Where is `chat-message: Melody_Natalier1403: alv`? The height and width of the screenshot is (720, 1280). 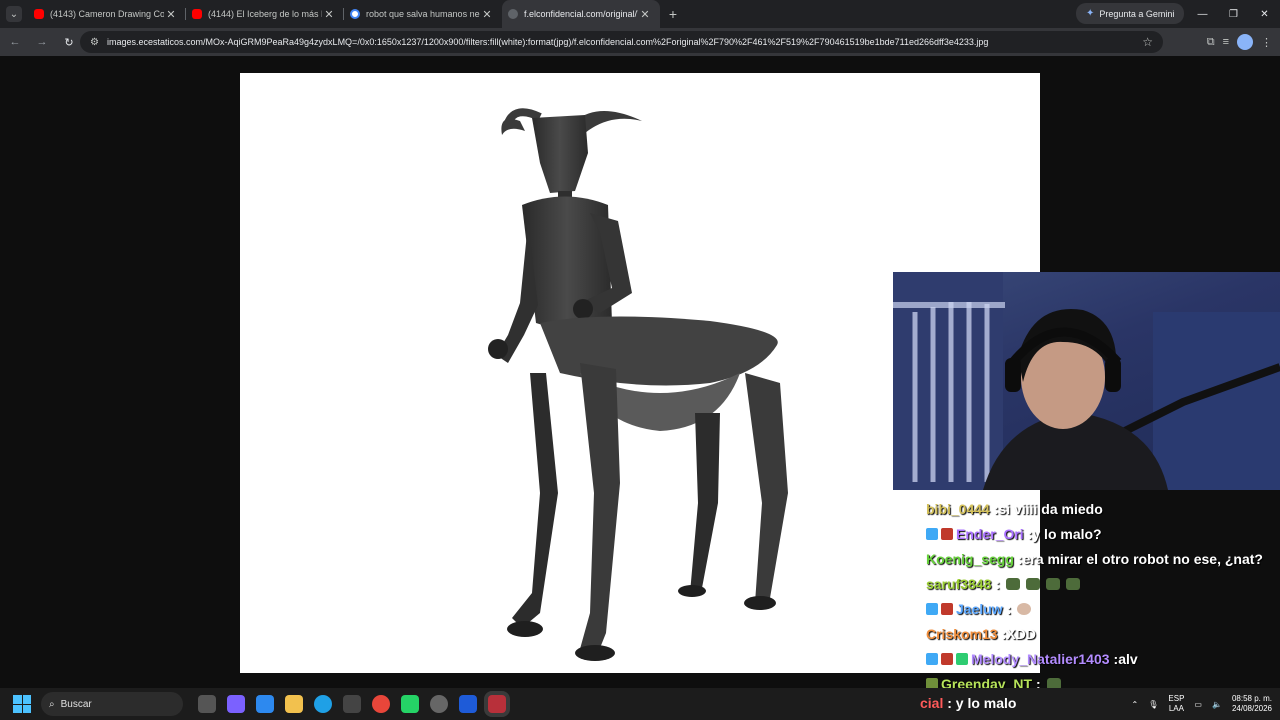
chat-message: Melody_Natalier1403: alv is located at coordinates (1101, 658).